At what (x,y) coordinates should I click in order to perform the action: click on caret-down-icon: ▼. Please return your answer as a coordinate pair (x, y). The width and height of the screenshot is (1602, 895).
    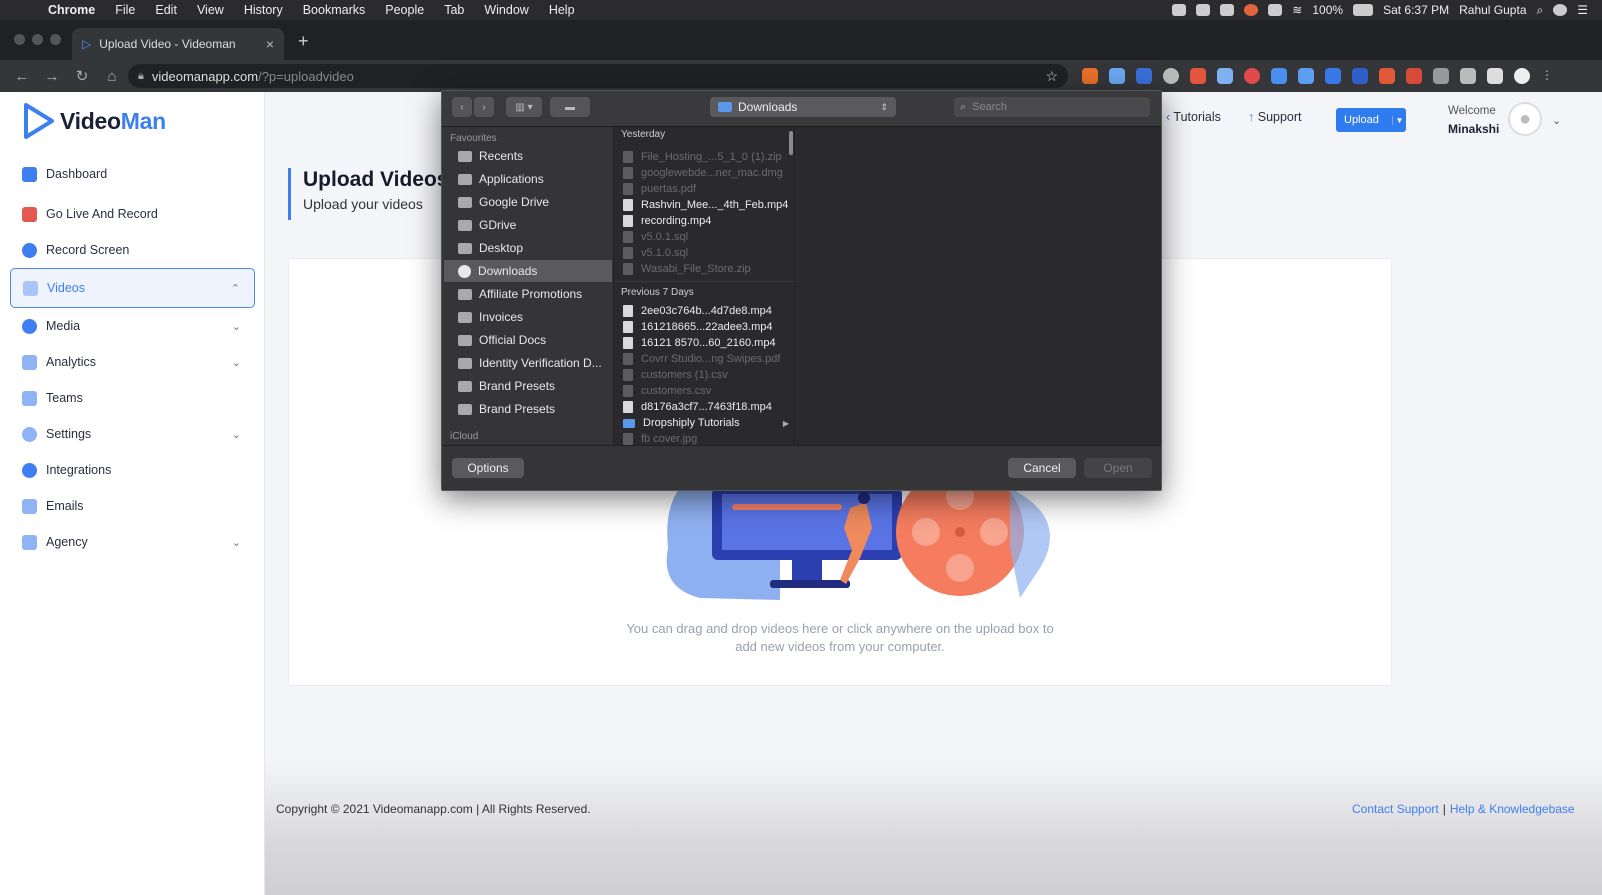
    Looking at the image, I should click on (1399, 120).